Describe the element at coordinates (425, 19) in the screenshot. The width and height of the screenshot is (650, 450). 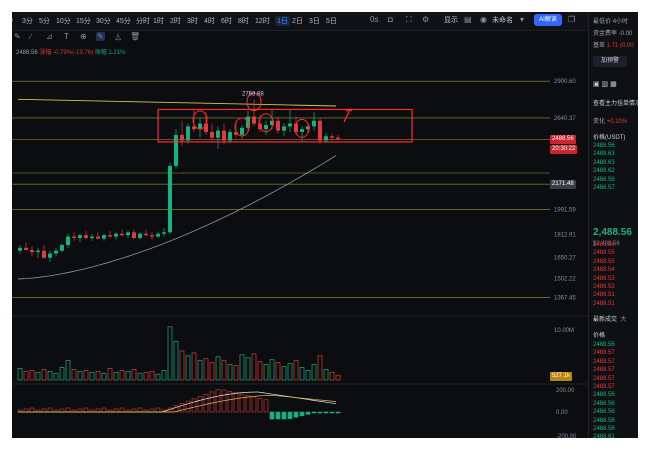
I see `settings-icon: ⚙` at that location.